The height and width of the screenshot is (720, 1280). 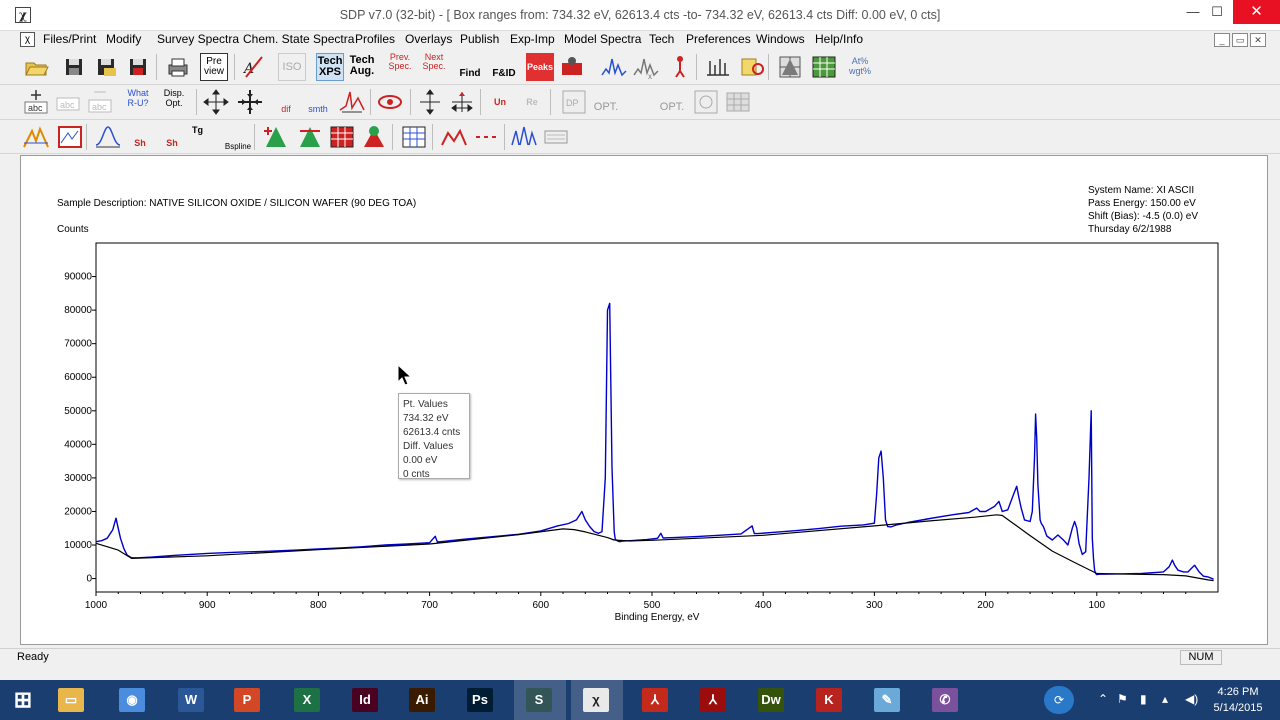 What do you see at coordinates (68, 102) in the screenshot?
I see `edit-label-icon: abc` at bounding box center [68, 102].